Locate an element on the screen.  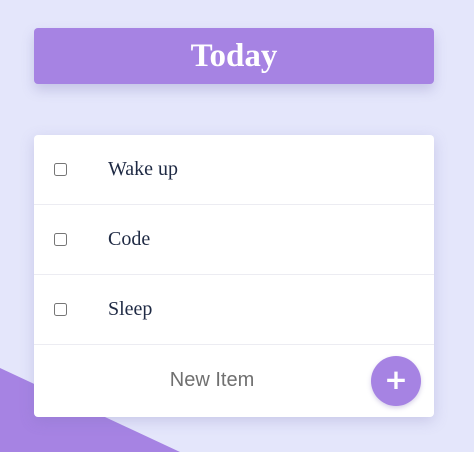
todo-item-label: Code is located at coordinates (129, 239).